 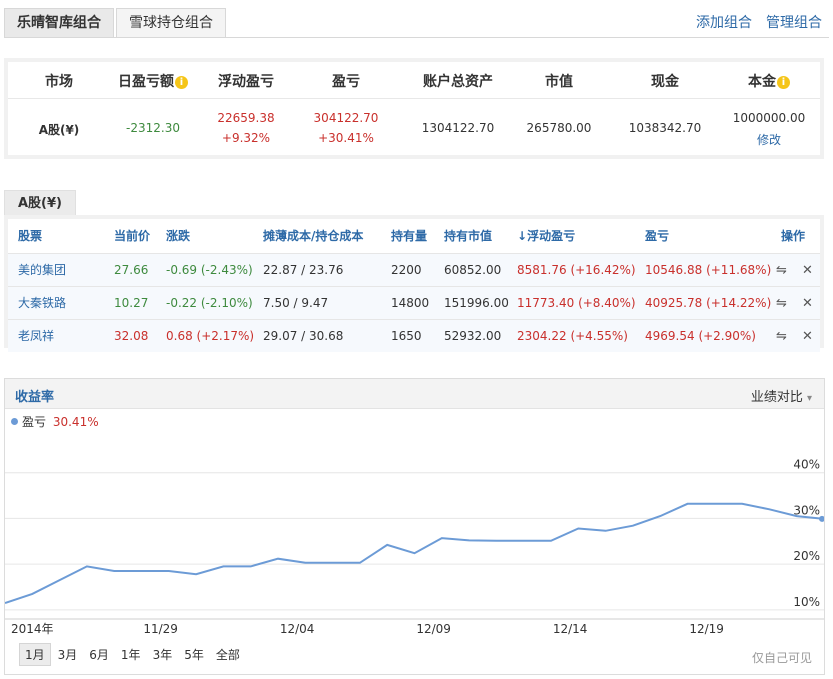 What do you see at coordinates (346, 118) in the screenshot?
I see `pnl-value: 304122.70` at bounding box center [346, 118].